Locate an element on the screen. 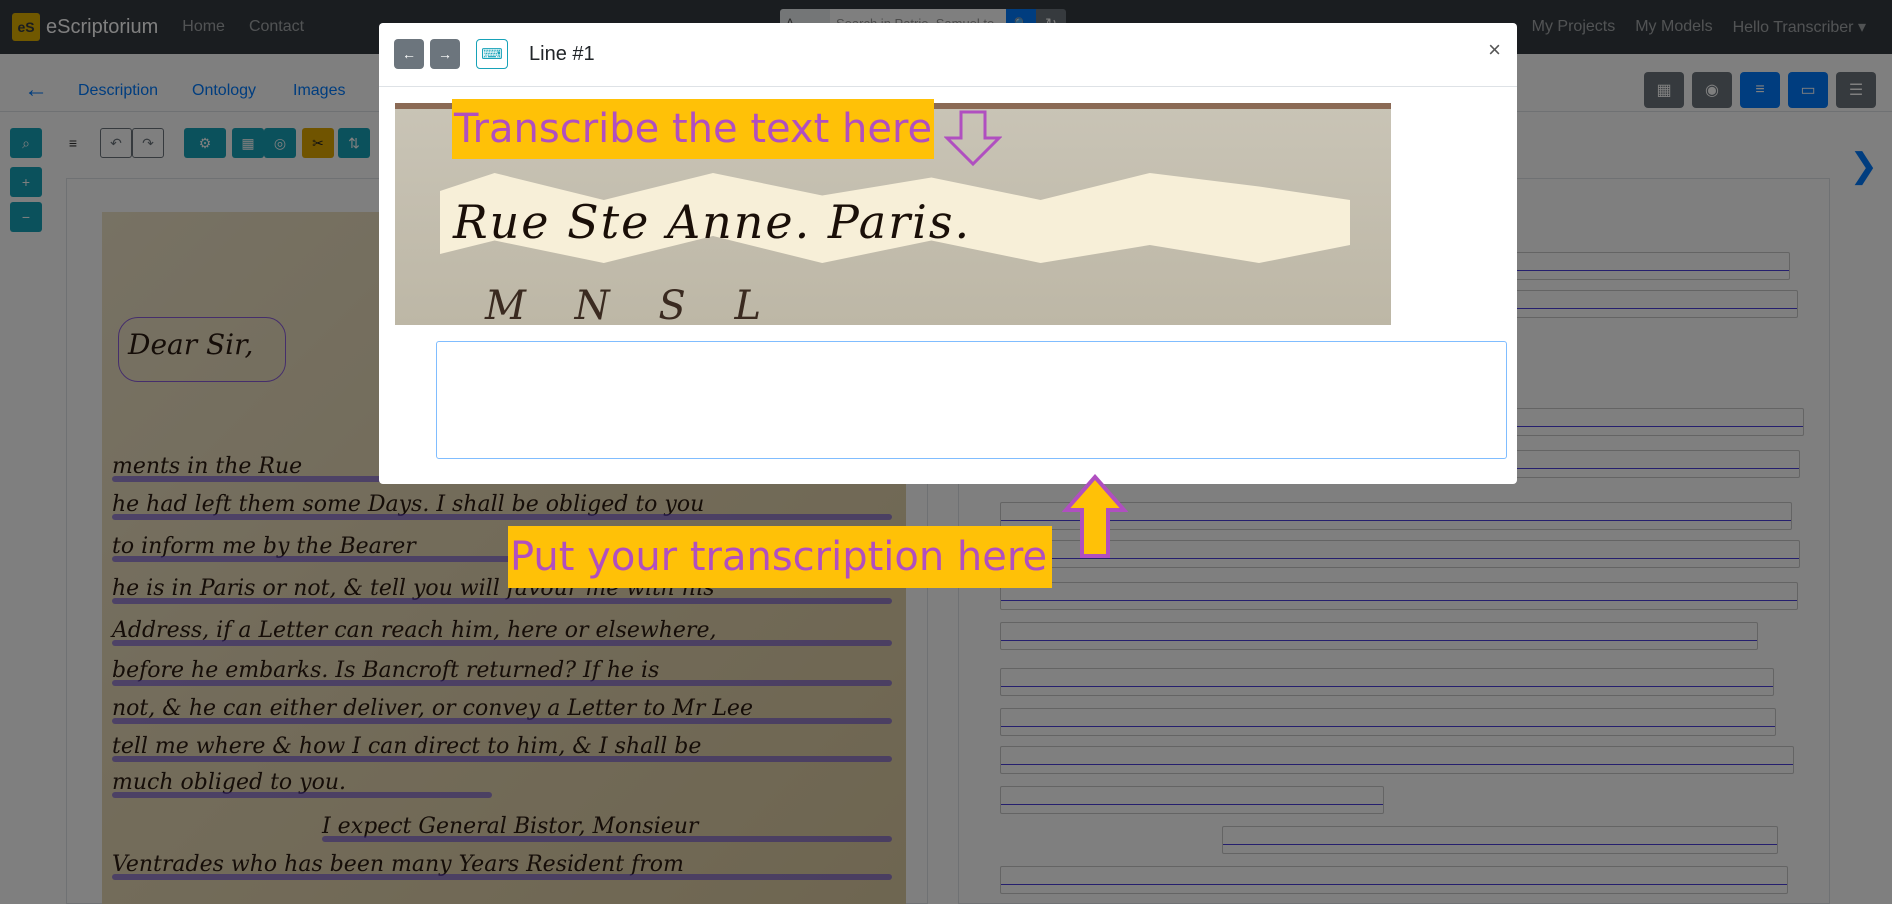 This screenshot has width=1892, height=904. up-arrow-icon is located at coordinates (1095, 516).